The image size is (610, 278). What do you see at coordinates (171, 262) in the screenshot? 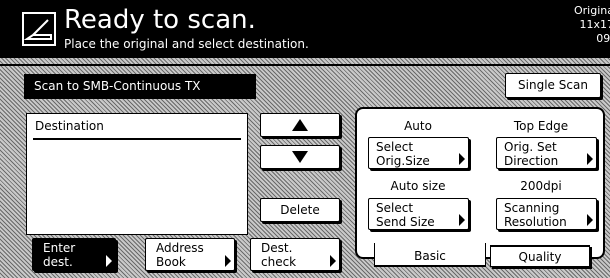
I see `button-label: Book` at bounding box center [171, 262].